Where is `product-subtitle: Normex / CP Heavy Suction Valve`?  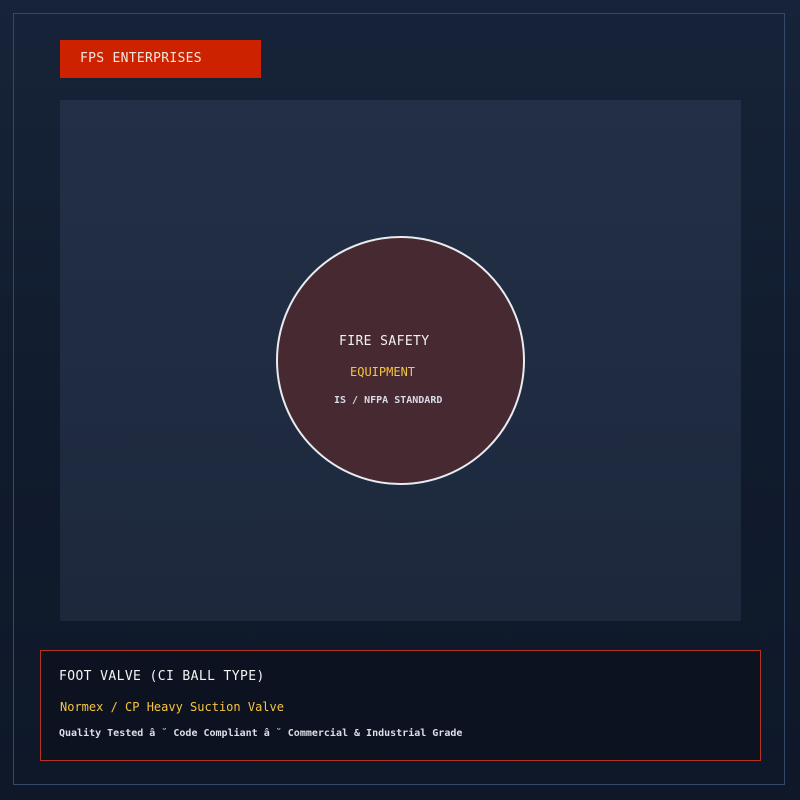
product-subtitle: Normex / CP Heavy Suction Valve is located at coordinates (172, 707).